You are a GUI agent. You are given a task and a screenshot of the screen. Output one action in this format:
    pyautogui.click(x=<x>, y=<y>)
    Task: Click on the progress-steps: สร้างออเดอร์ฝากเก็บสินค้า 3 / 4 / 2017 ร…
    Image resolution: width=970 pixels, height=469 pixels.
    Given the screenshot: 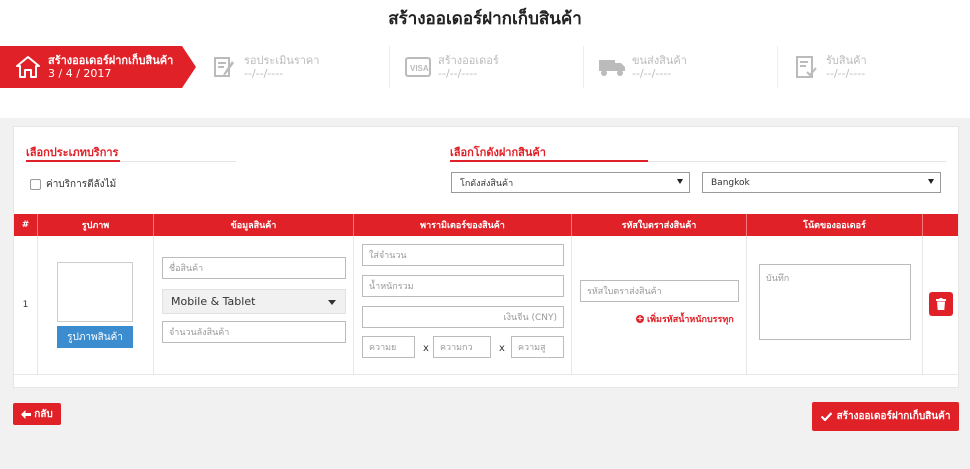 What is the action you would take?
    pyautogui.click(x=485, y=67)
    